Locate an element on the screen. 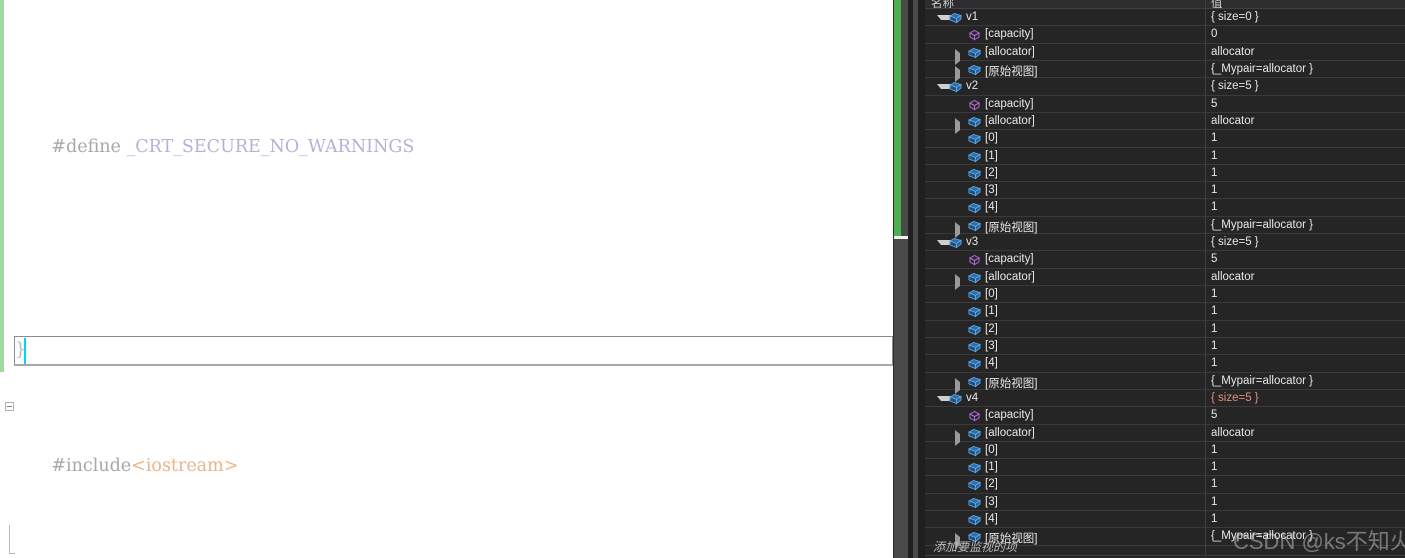 The image size is (1405, 558). watch-row-name: v2 is located at coordinates (972, 86).